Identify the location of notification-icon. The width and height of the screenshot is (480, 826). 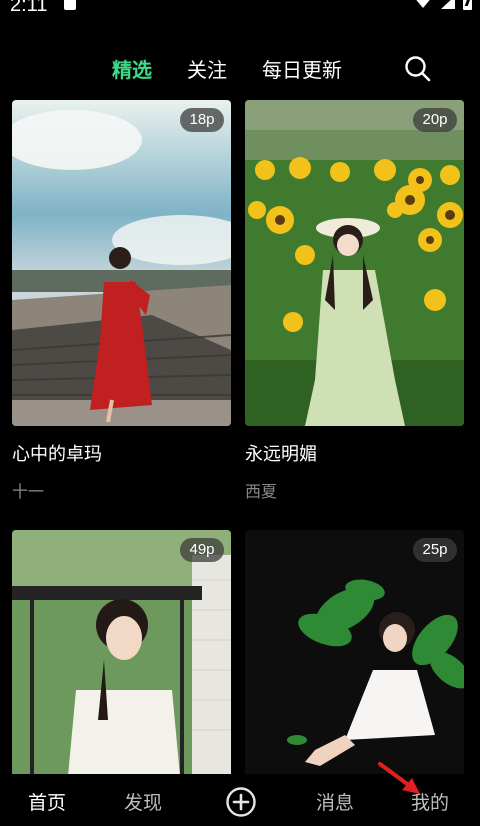
(70, 5).